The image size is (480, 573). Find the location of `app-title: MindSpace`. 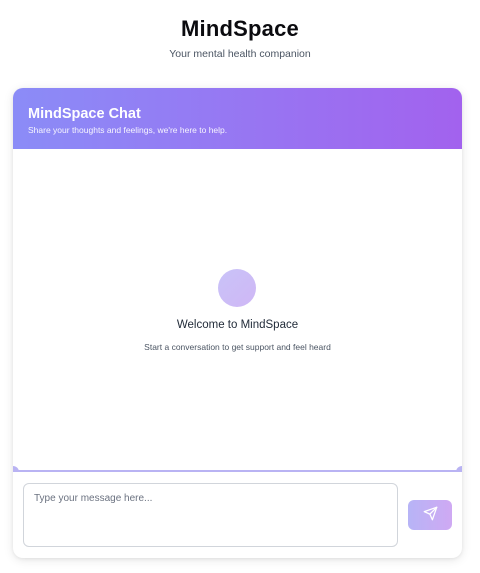

app-title: MindSpace is located at coordinates (240, 28).